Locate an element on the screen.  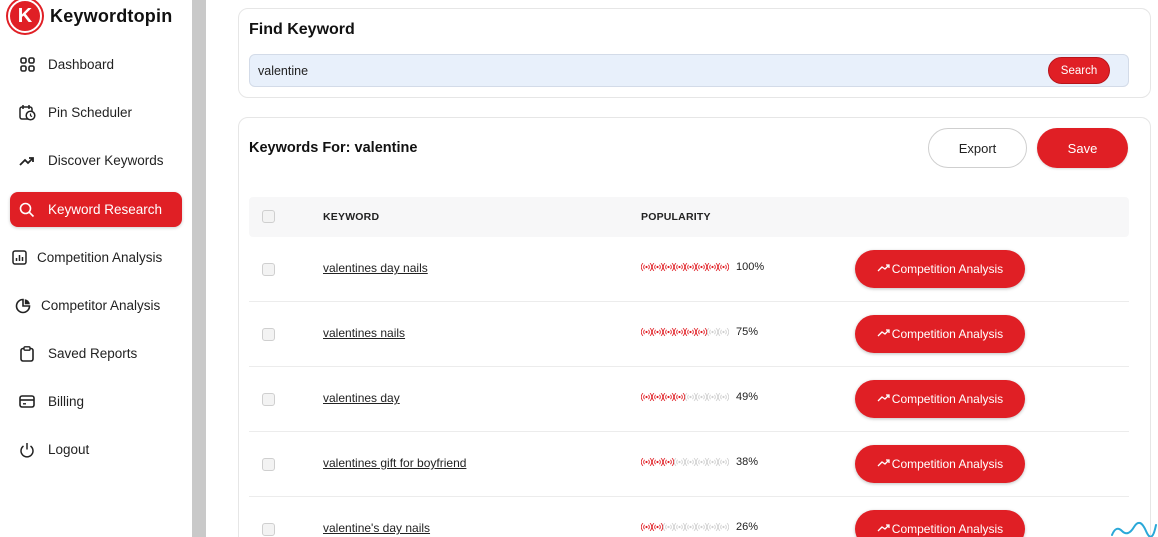
popularity-meter: 26% is located at coordinates (699, 527).